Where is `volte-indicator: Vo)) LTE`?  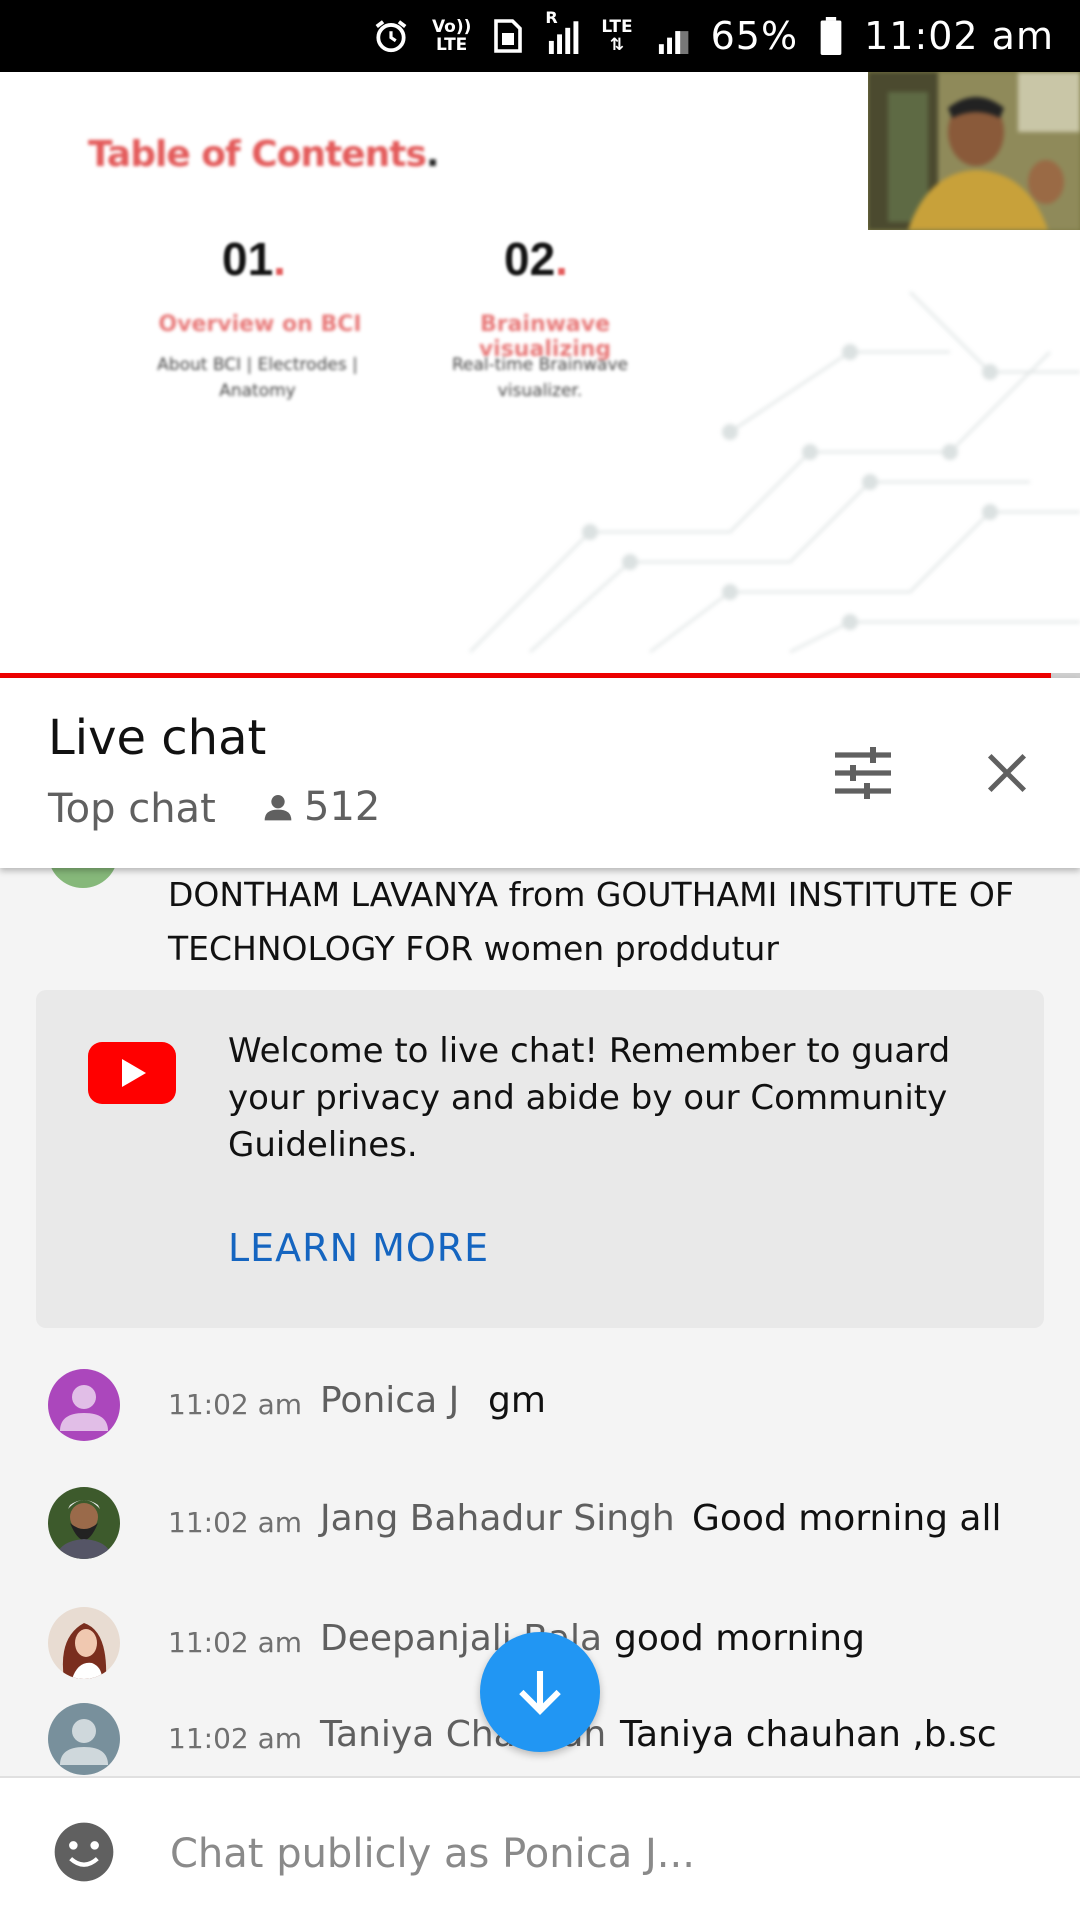 volte-indicator: Vo)) LTE is located at coordinates (451, 36).